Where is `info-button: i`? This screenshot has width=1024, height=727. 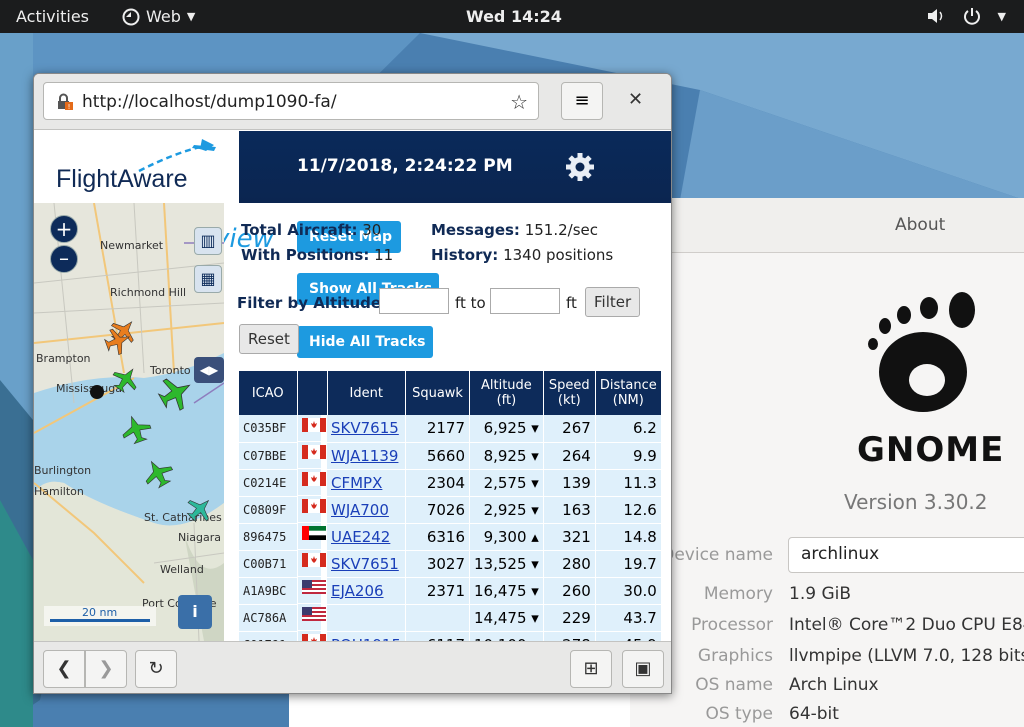 info-button: i is located at coordinates (195, 612).